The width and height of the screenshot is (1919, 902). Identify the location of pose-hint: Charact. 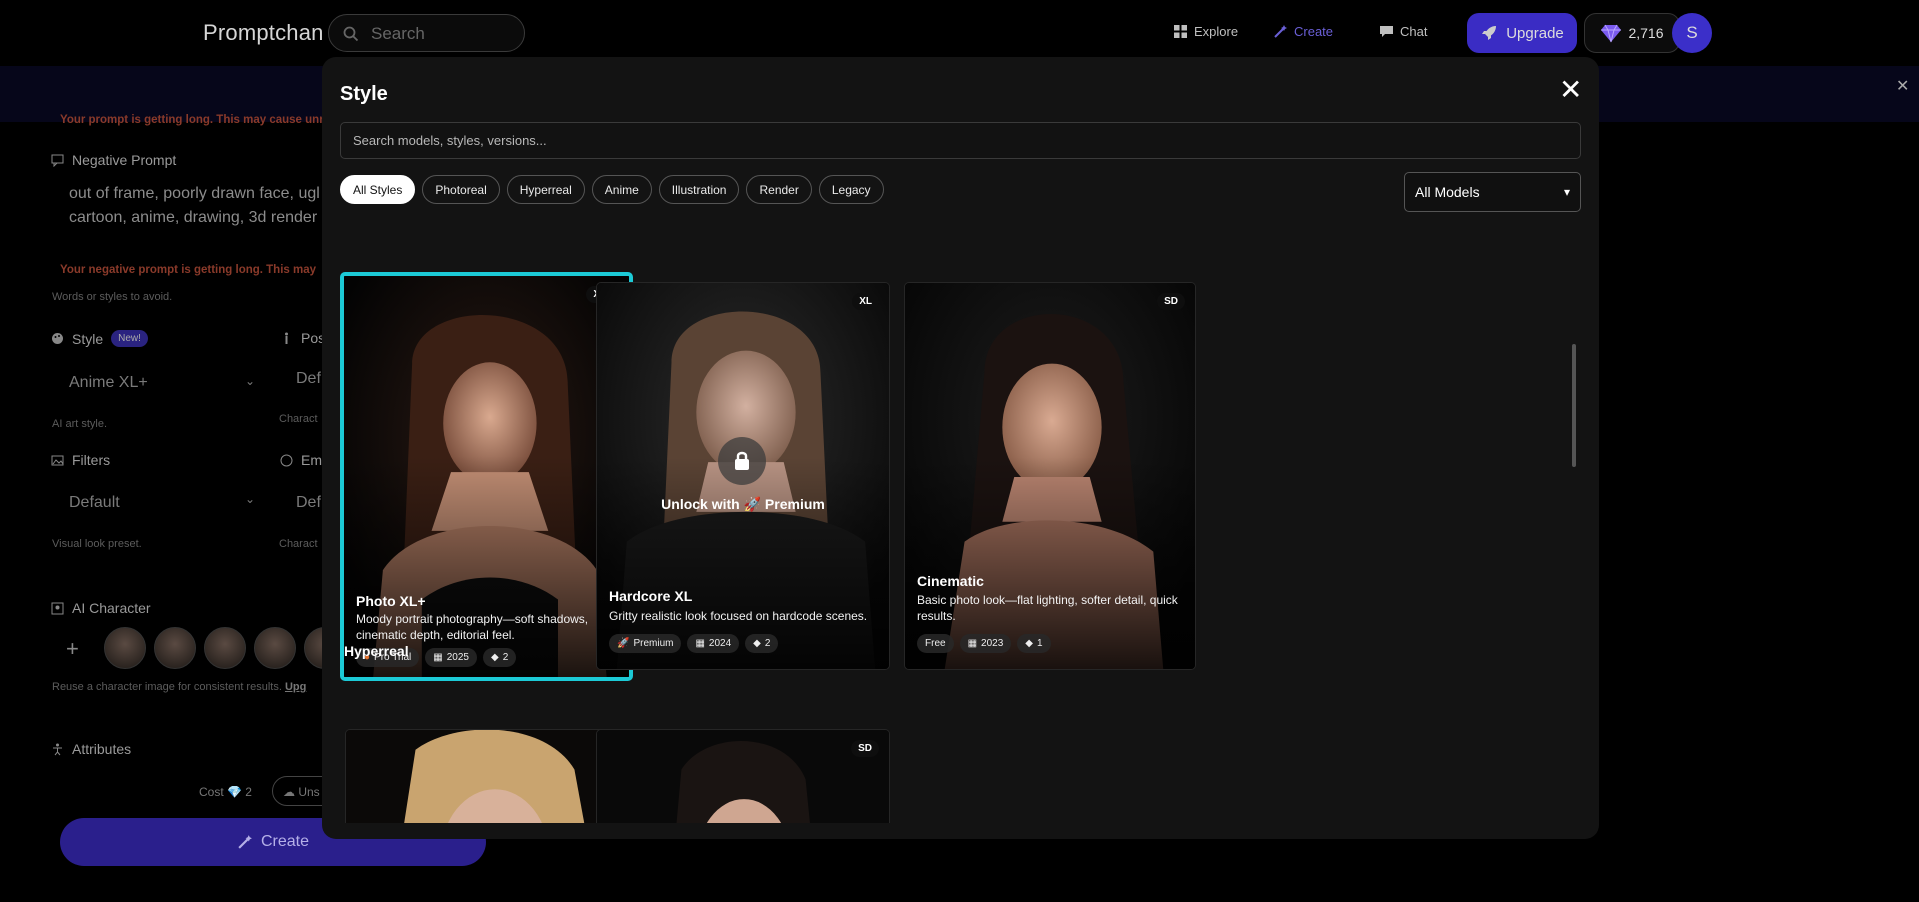
(298, 419).